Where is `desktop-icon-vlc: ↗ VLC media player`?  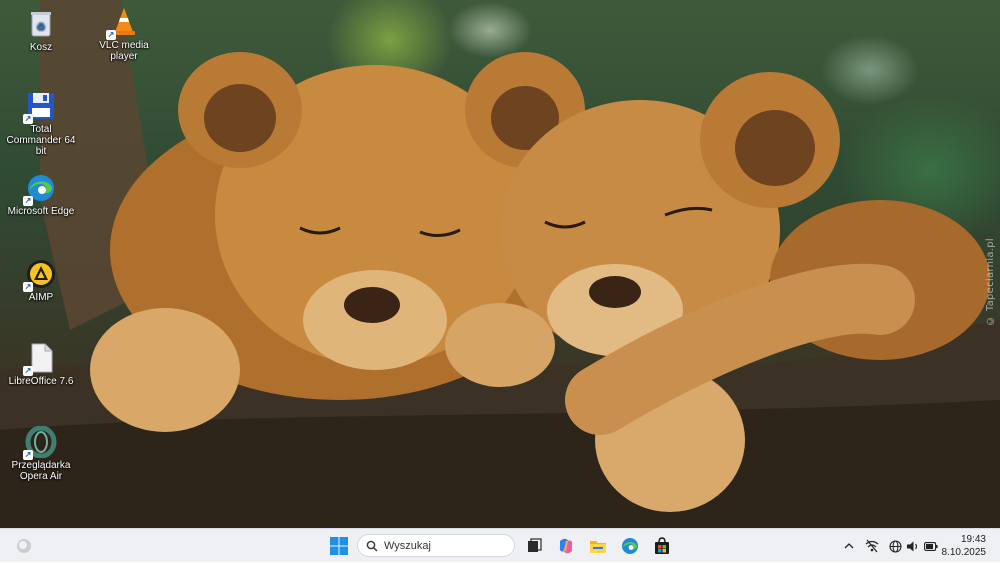 desktop-icon-vlc: ↗ VLC media player is located at coordinates (124, 34).